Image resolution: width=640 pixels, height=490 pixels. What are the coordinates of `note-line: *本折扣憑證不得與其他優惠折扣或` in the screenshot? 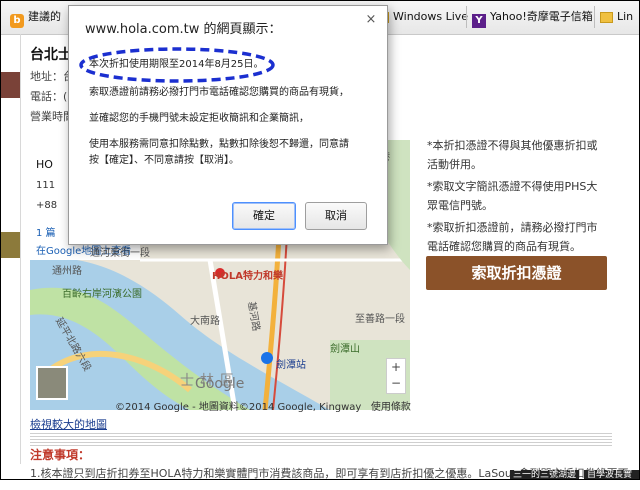 It's located at (512, 145).